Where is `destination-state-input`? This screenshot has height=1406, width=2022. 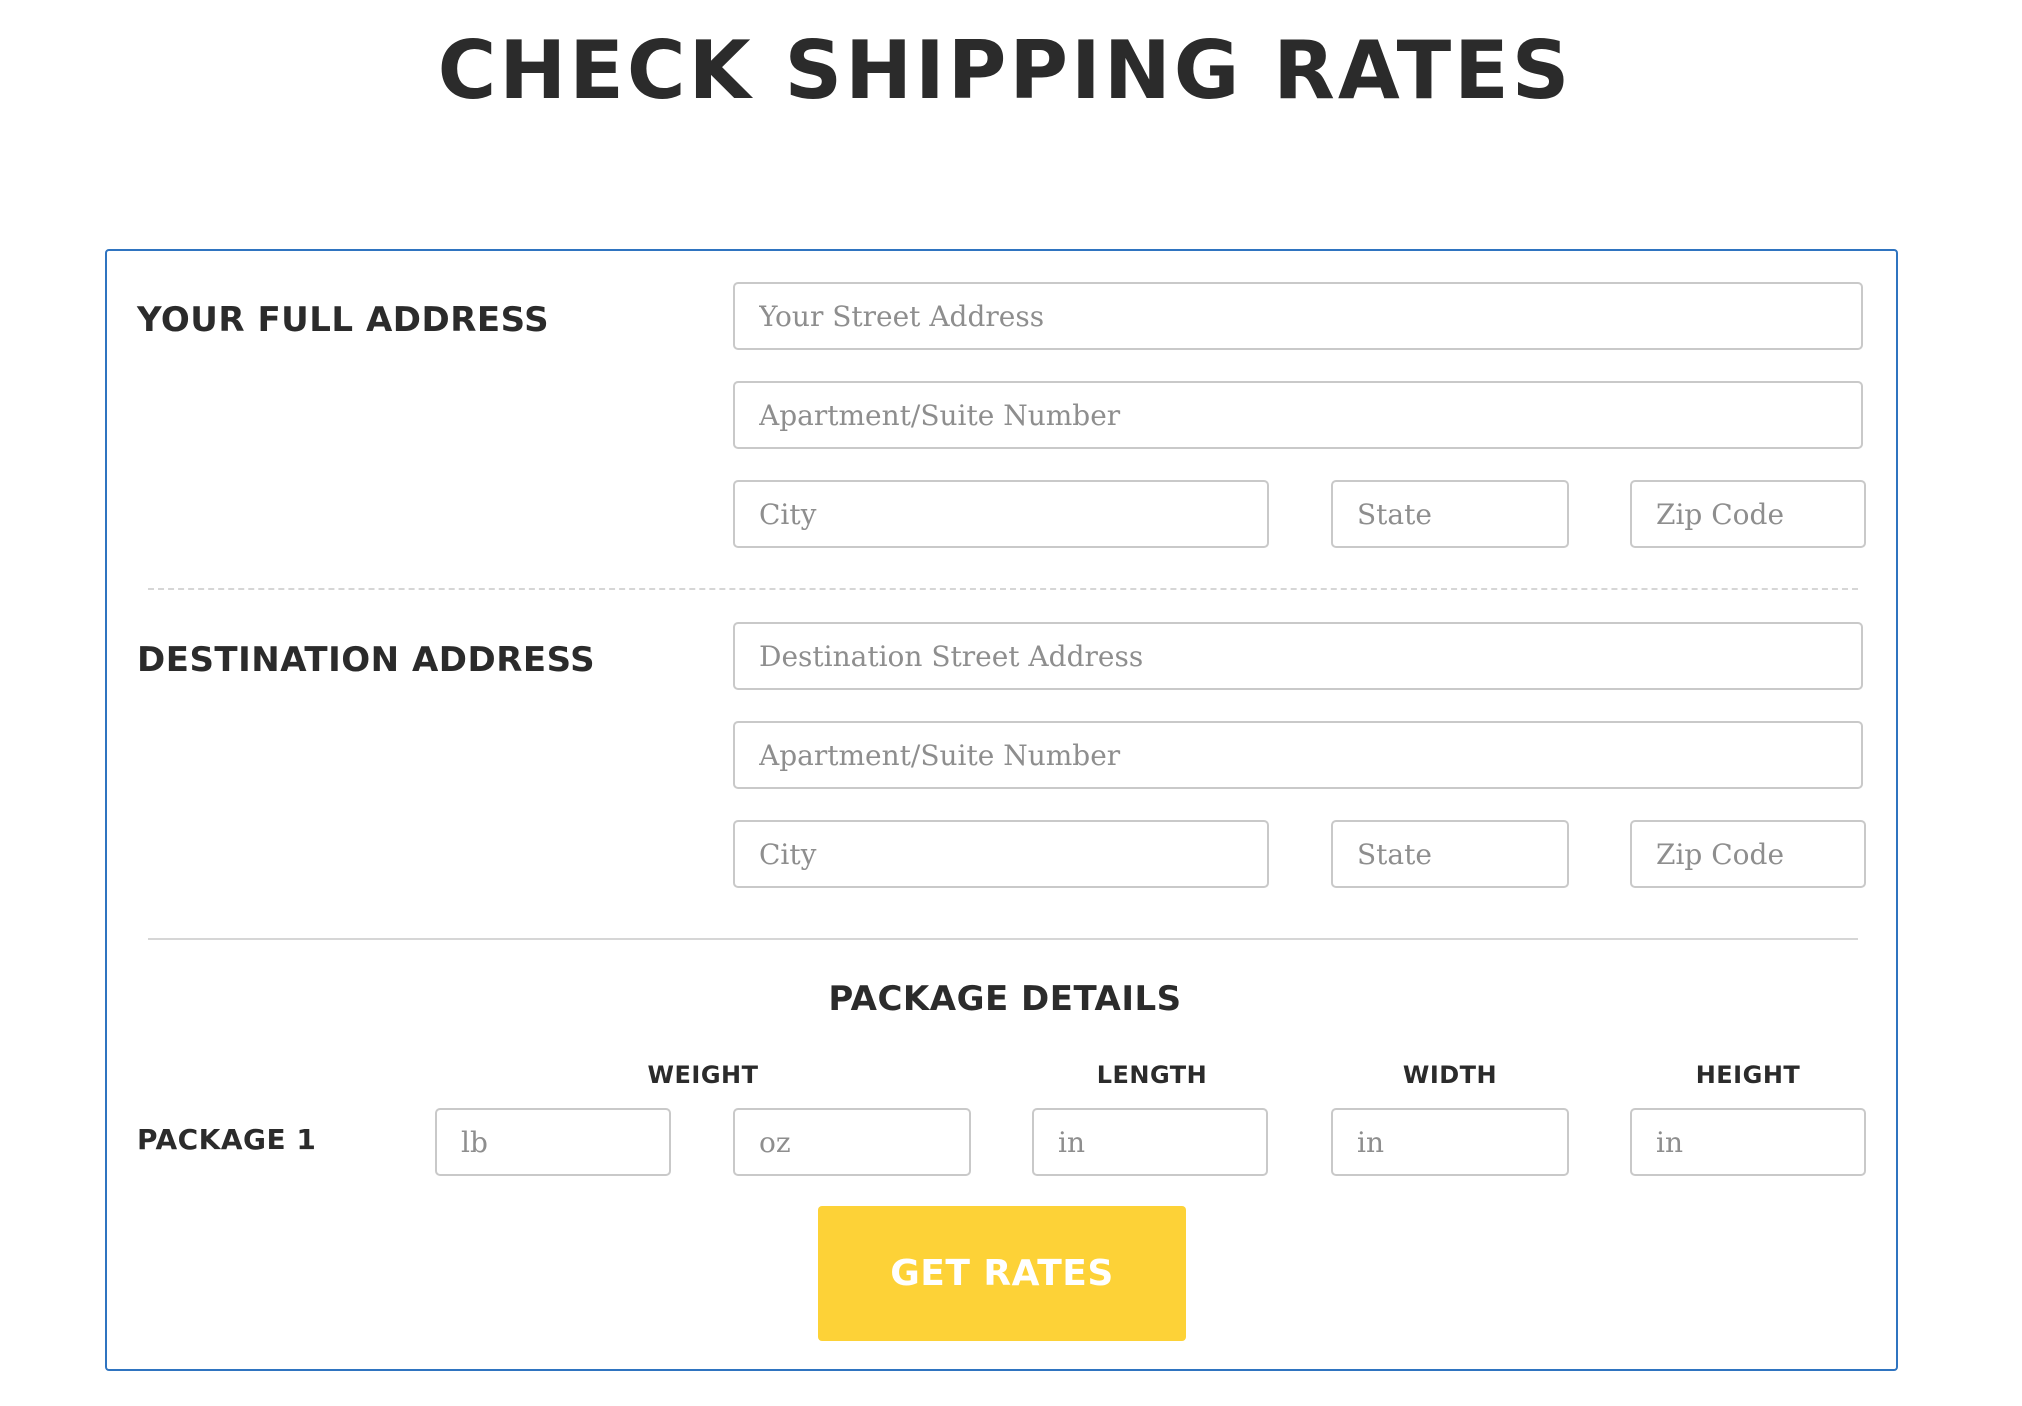
destination-state-input is located at coordinates (1450, 854).